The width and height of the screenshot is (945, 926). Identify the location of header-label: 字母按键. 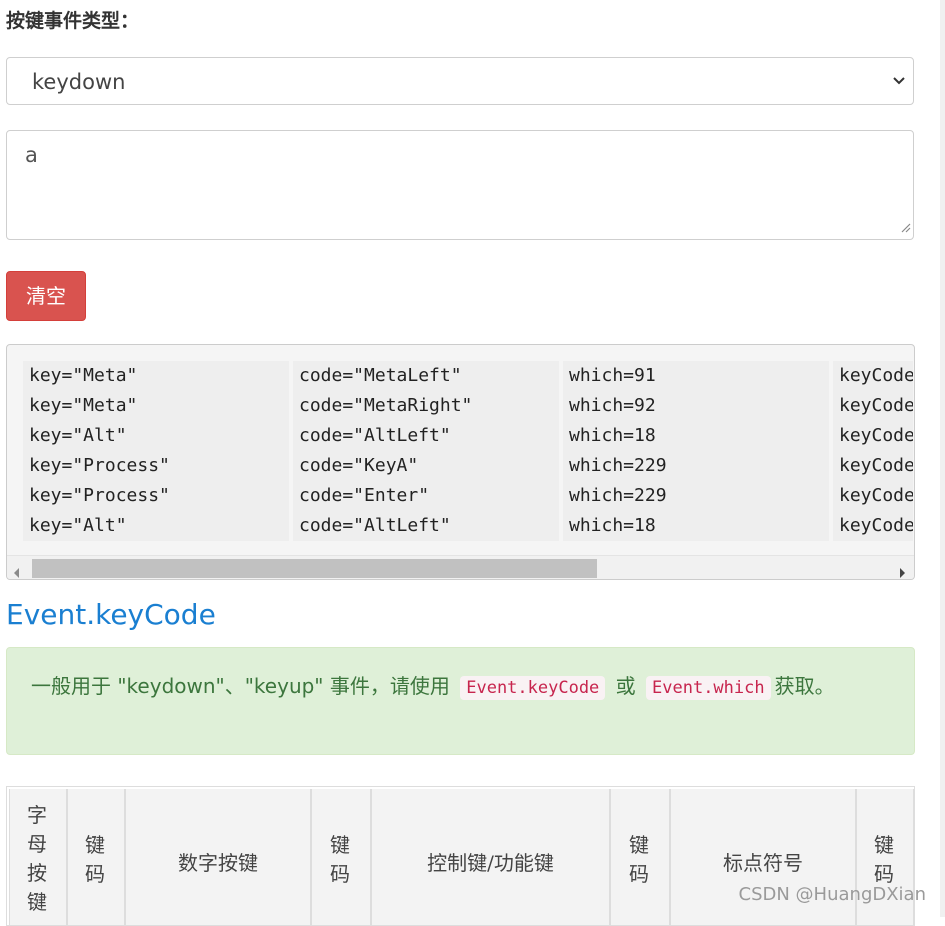
(37, 858).